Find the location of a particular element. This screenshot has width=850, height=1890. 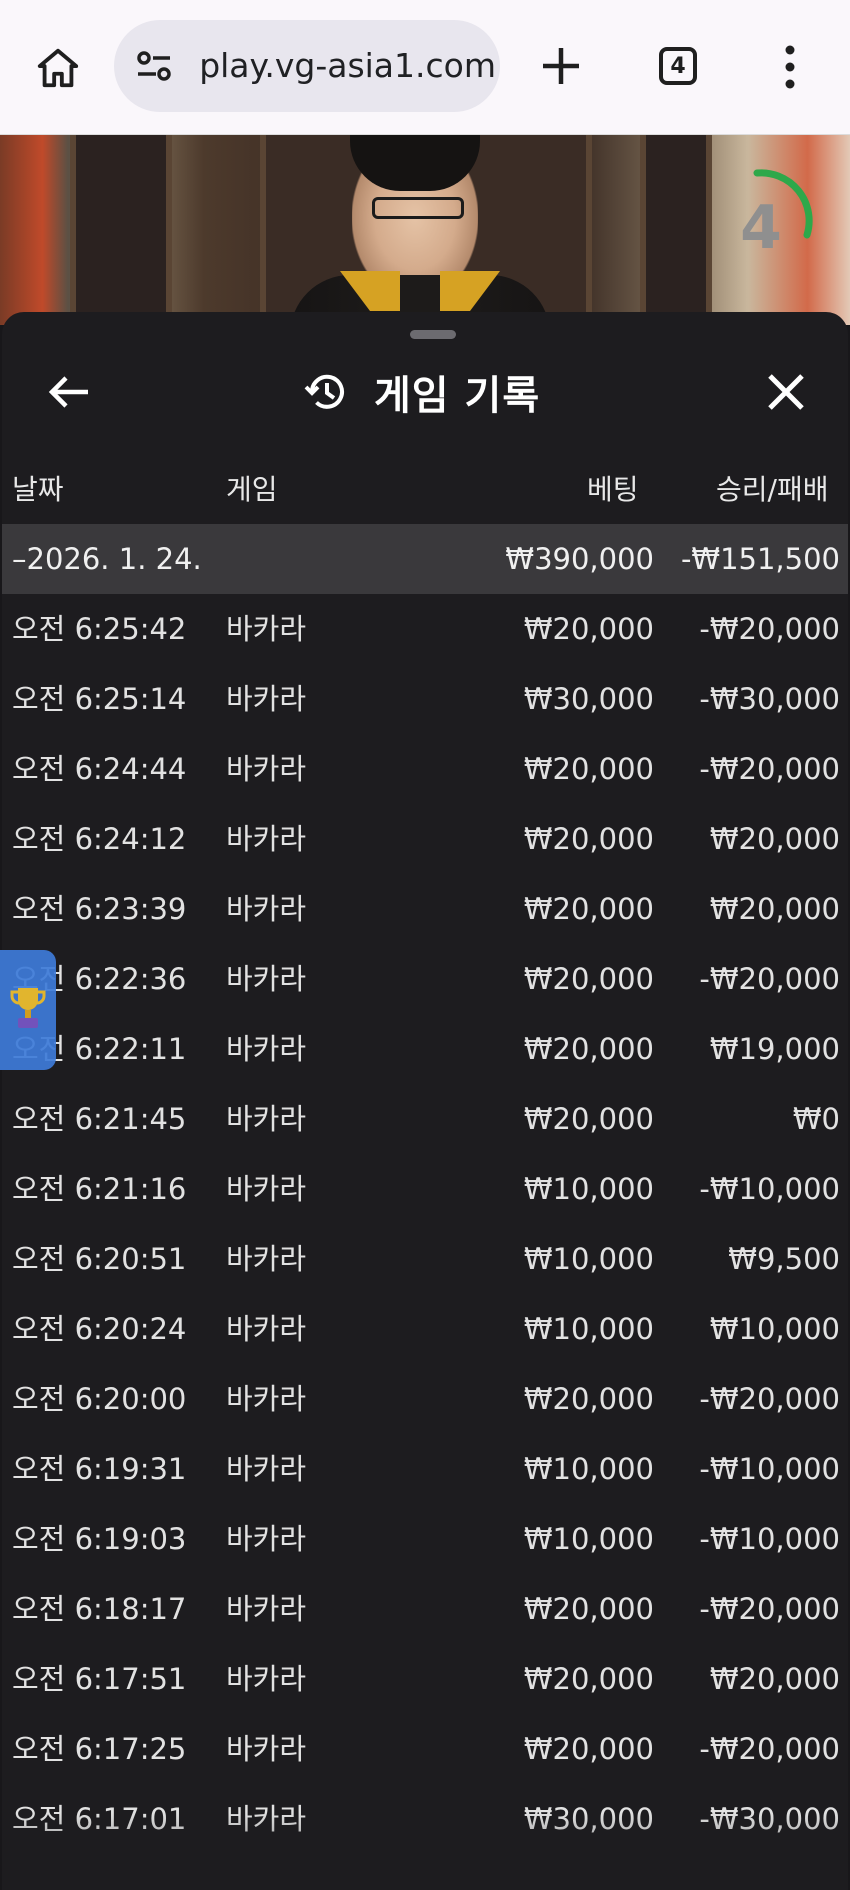

trophy-icon is located at coordinates (28, 1008).